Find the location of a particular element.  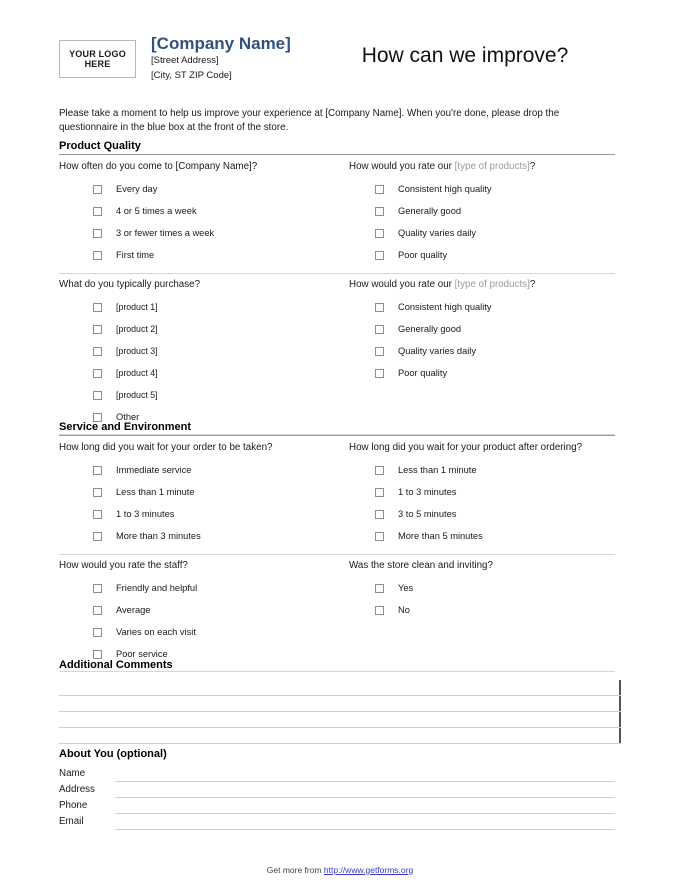

option-item: Varies on each visit is located at coordinates (198, 632).